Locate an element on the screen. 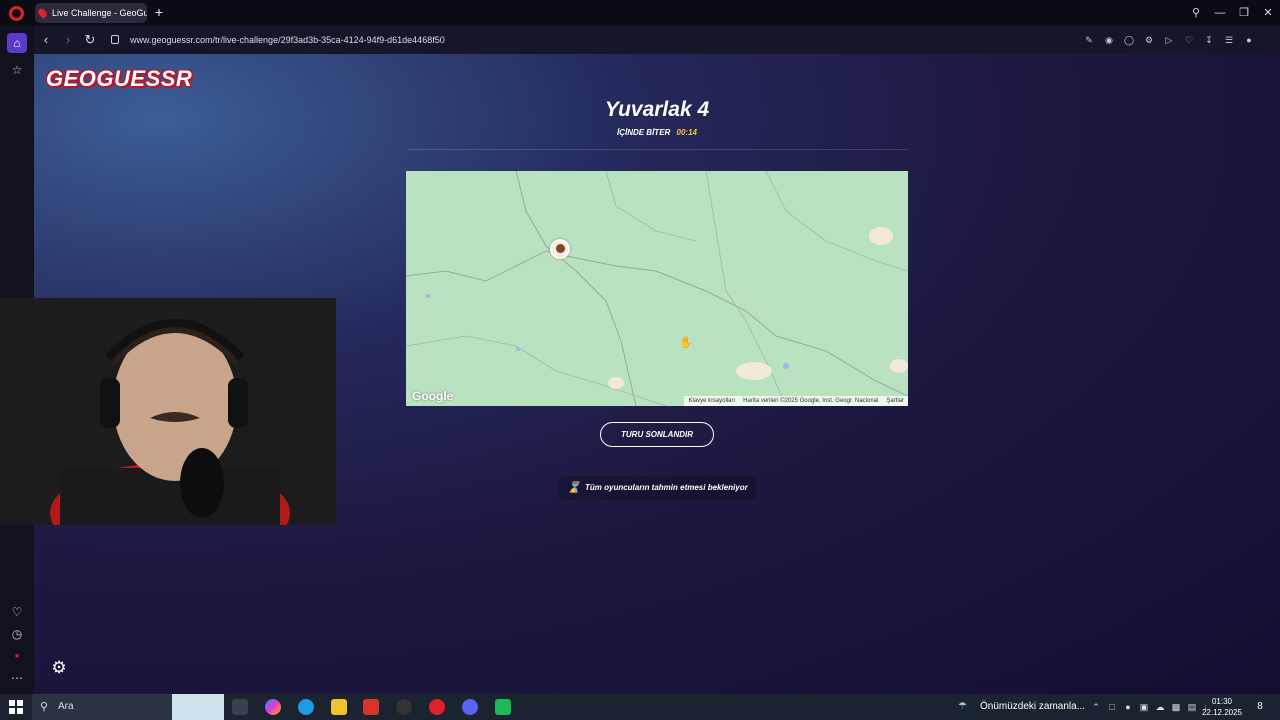 This screenshot has height=720, width=1280. copilot-icon is located at coordinates (273, 707).